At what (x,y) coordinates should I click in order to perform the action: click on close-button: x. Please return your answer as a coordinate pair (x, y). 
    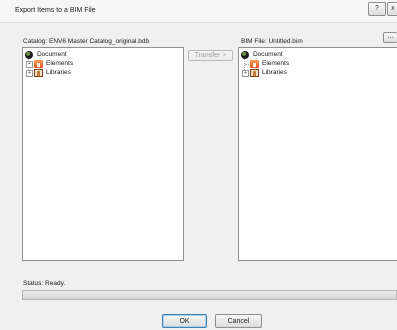
    Looking at the image, I should click on (392, 9).